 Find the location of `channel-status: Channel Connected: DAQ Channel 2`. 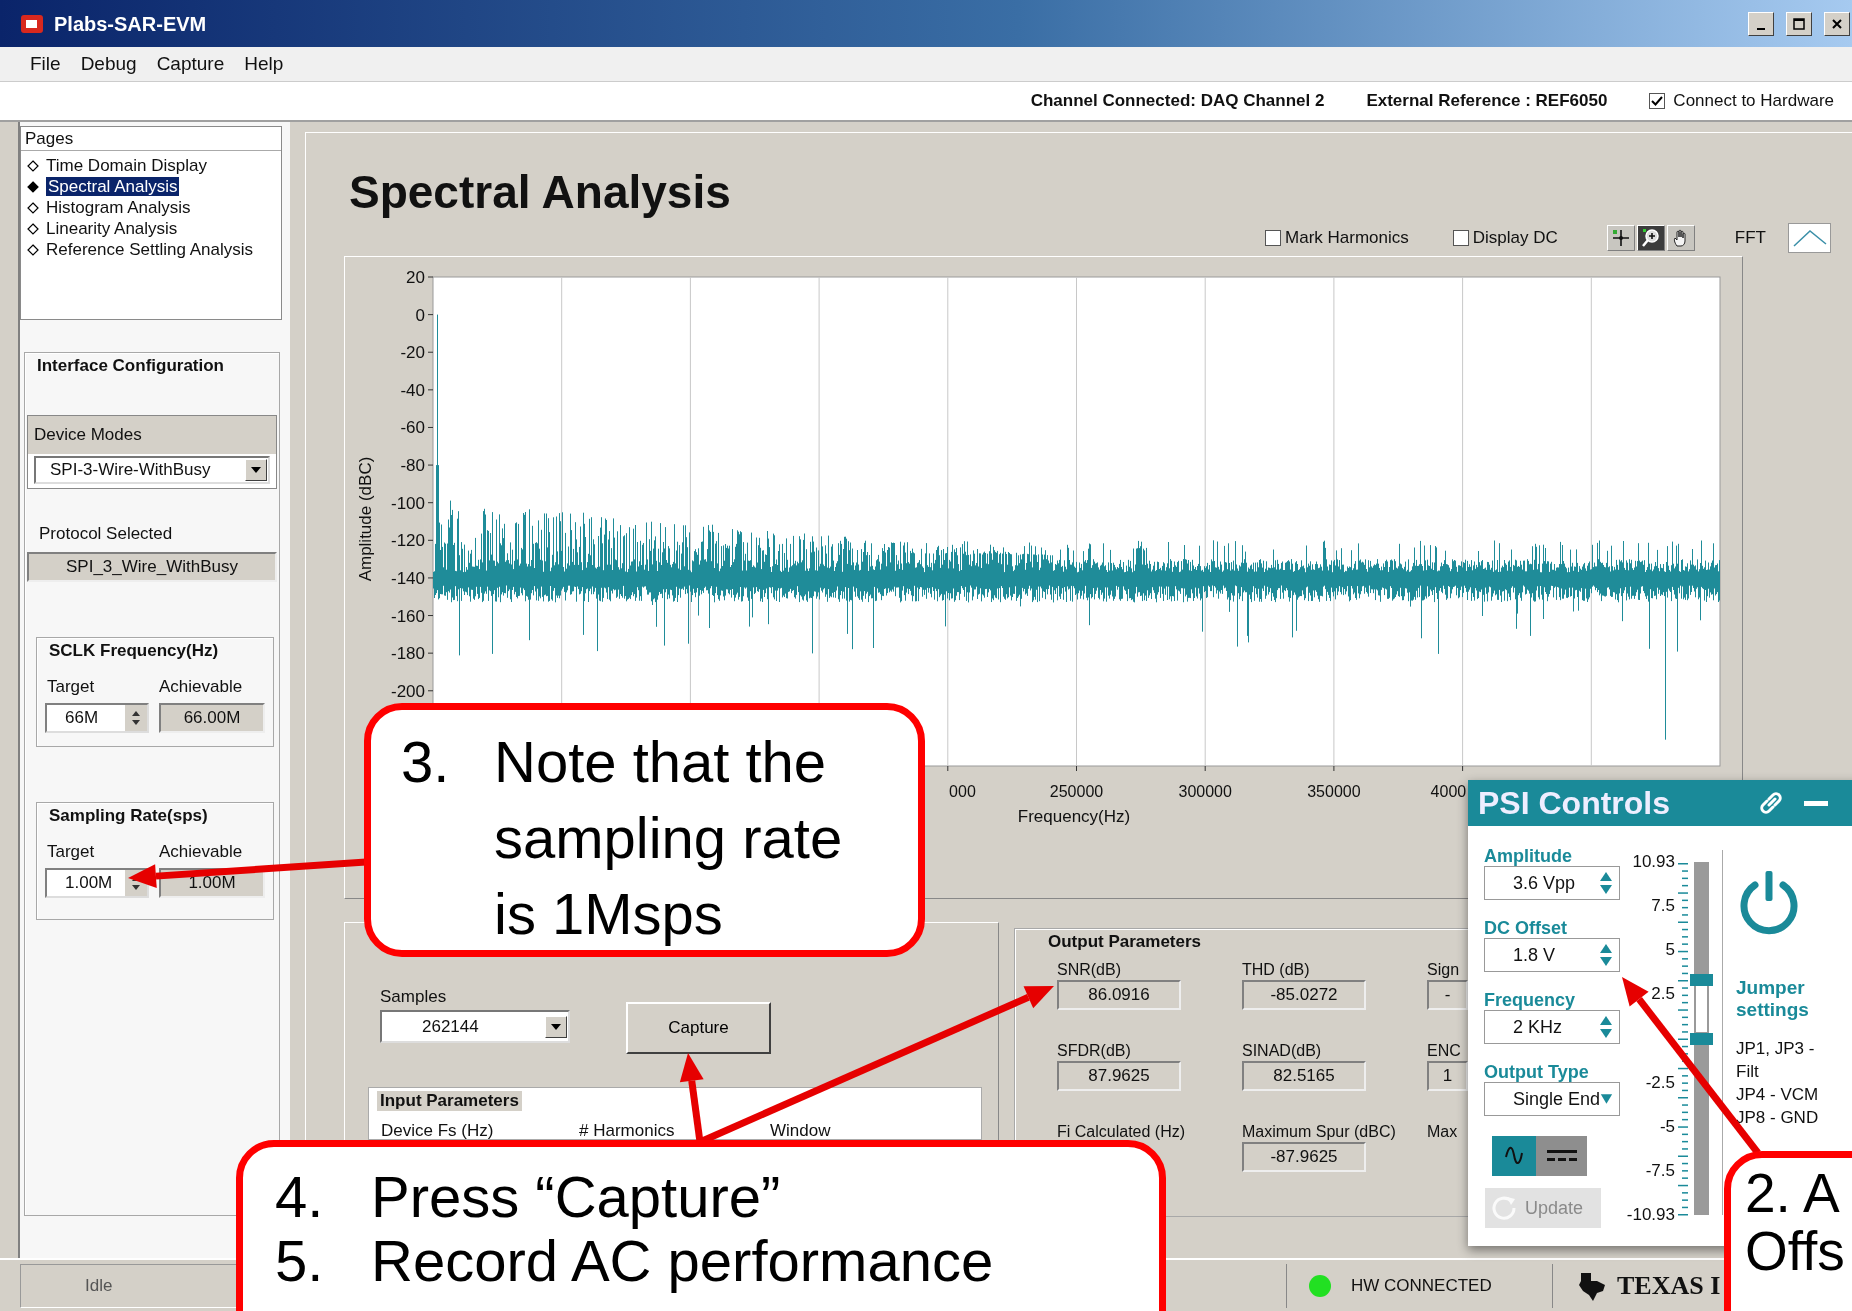

channel-status: Channel Connected: DAQ Channel 2 is located at coordinates (1177, 101).